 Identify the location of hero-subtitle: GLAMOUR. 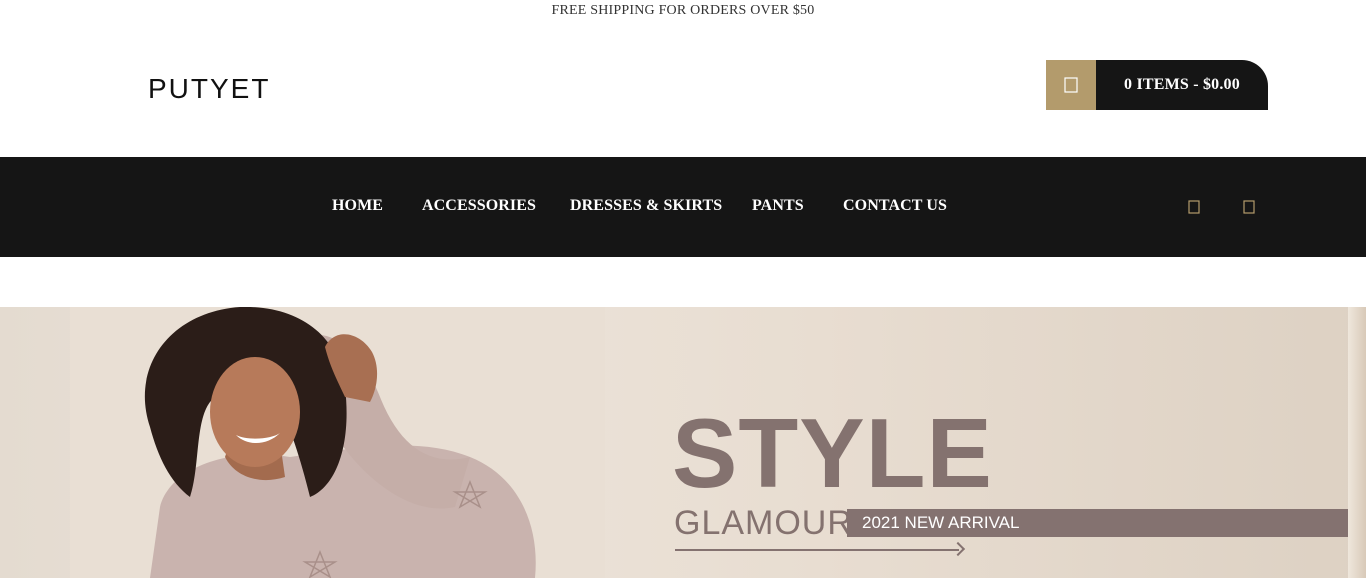
(763, 523).